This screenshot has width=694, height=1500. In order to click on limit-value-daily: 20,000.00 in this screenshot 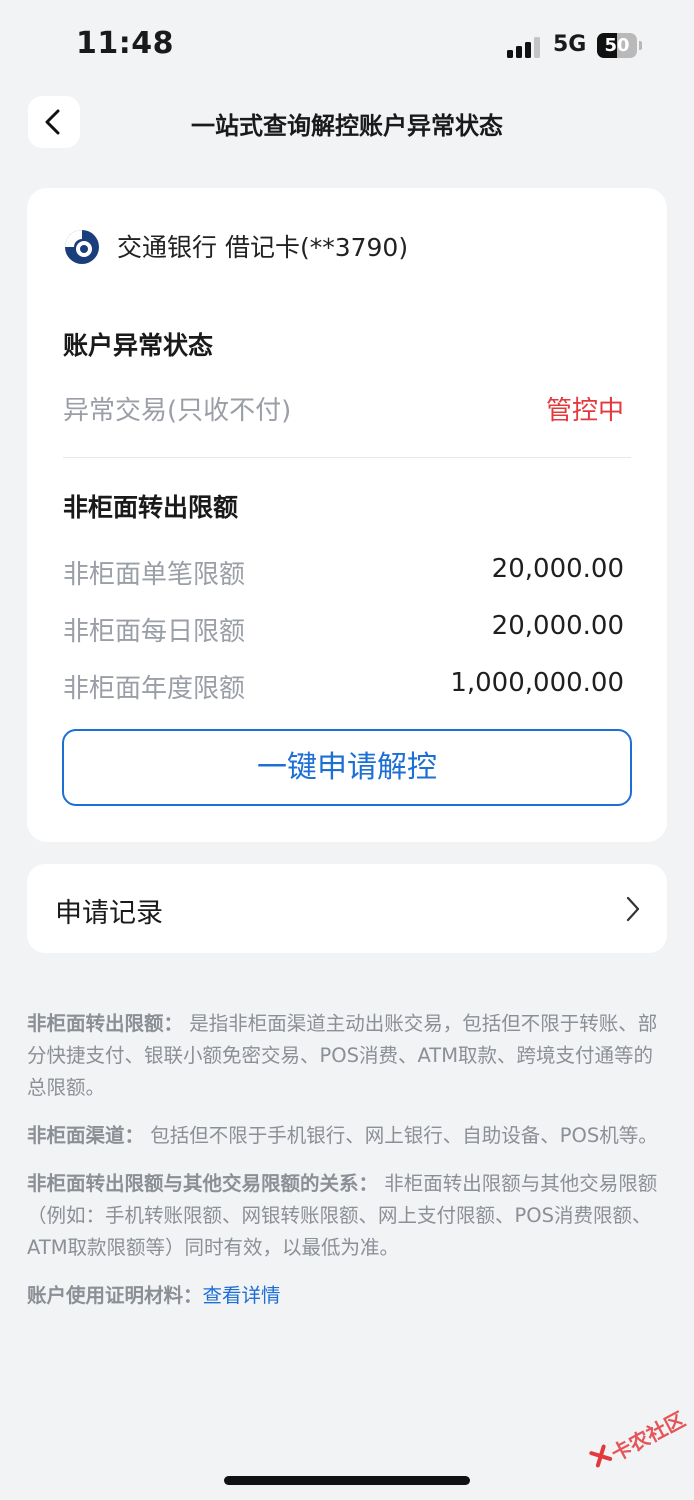, I will do `click(557, 626)`.